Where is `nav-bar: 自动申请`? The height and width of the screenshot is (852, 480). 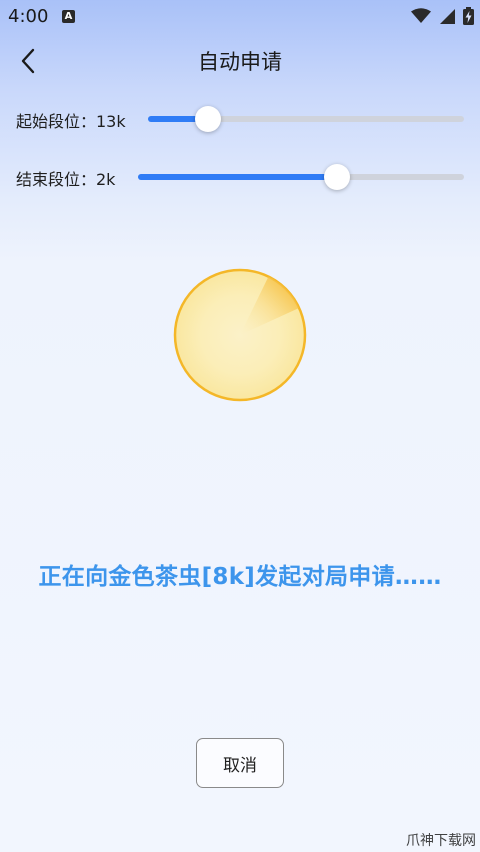 nav-bar: 自动申请 is located at coordinates (240, 61).